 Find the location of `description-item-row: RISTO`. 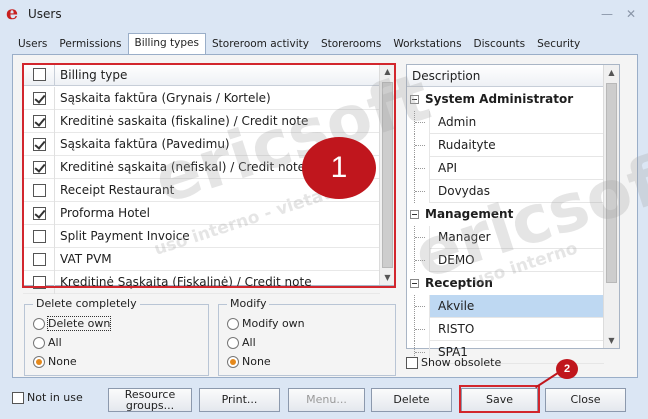

description-item-row: RISTO is located at coordinates (505, 329).